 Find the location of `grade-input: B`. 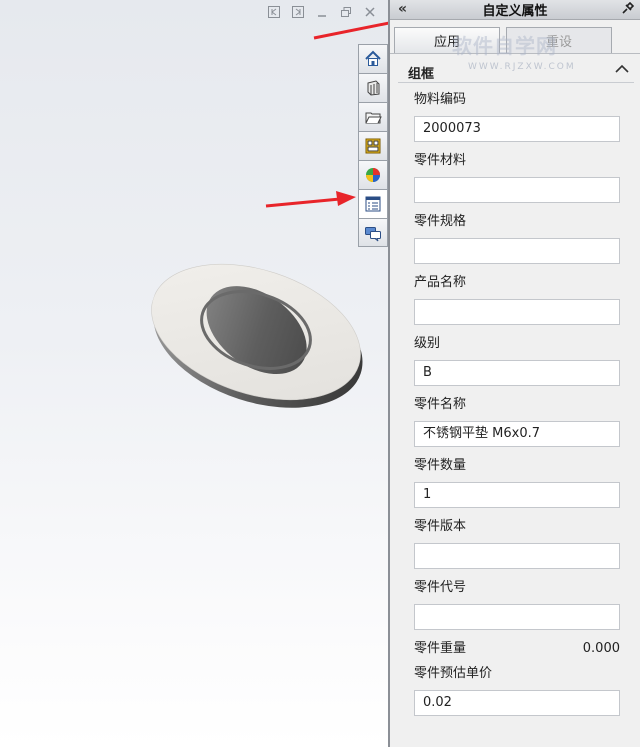

grade-input: B is located at coordinates (517, 373).